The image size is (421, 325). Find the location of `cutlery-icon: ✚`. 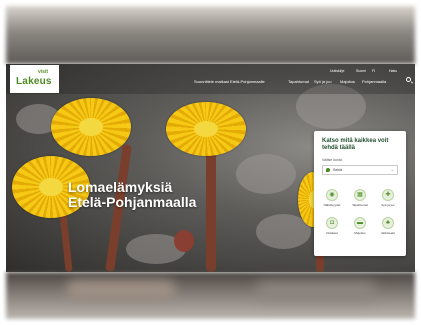

cutlery-icon: ✚ is located at coordinates (388, 195).